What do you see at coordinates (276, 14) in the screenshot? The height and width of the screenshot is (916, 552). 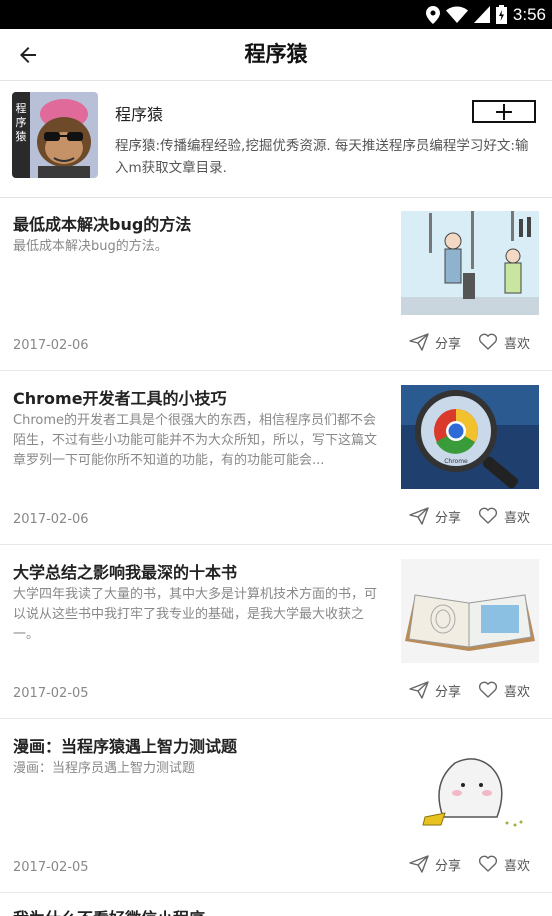 I see `status-bar: 3:56` at bounding box center [276, 14].